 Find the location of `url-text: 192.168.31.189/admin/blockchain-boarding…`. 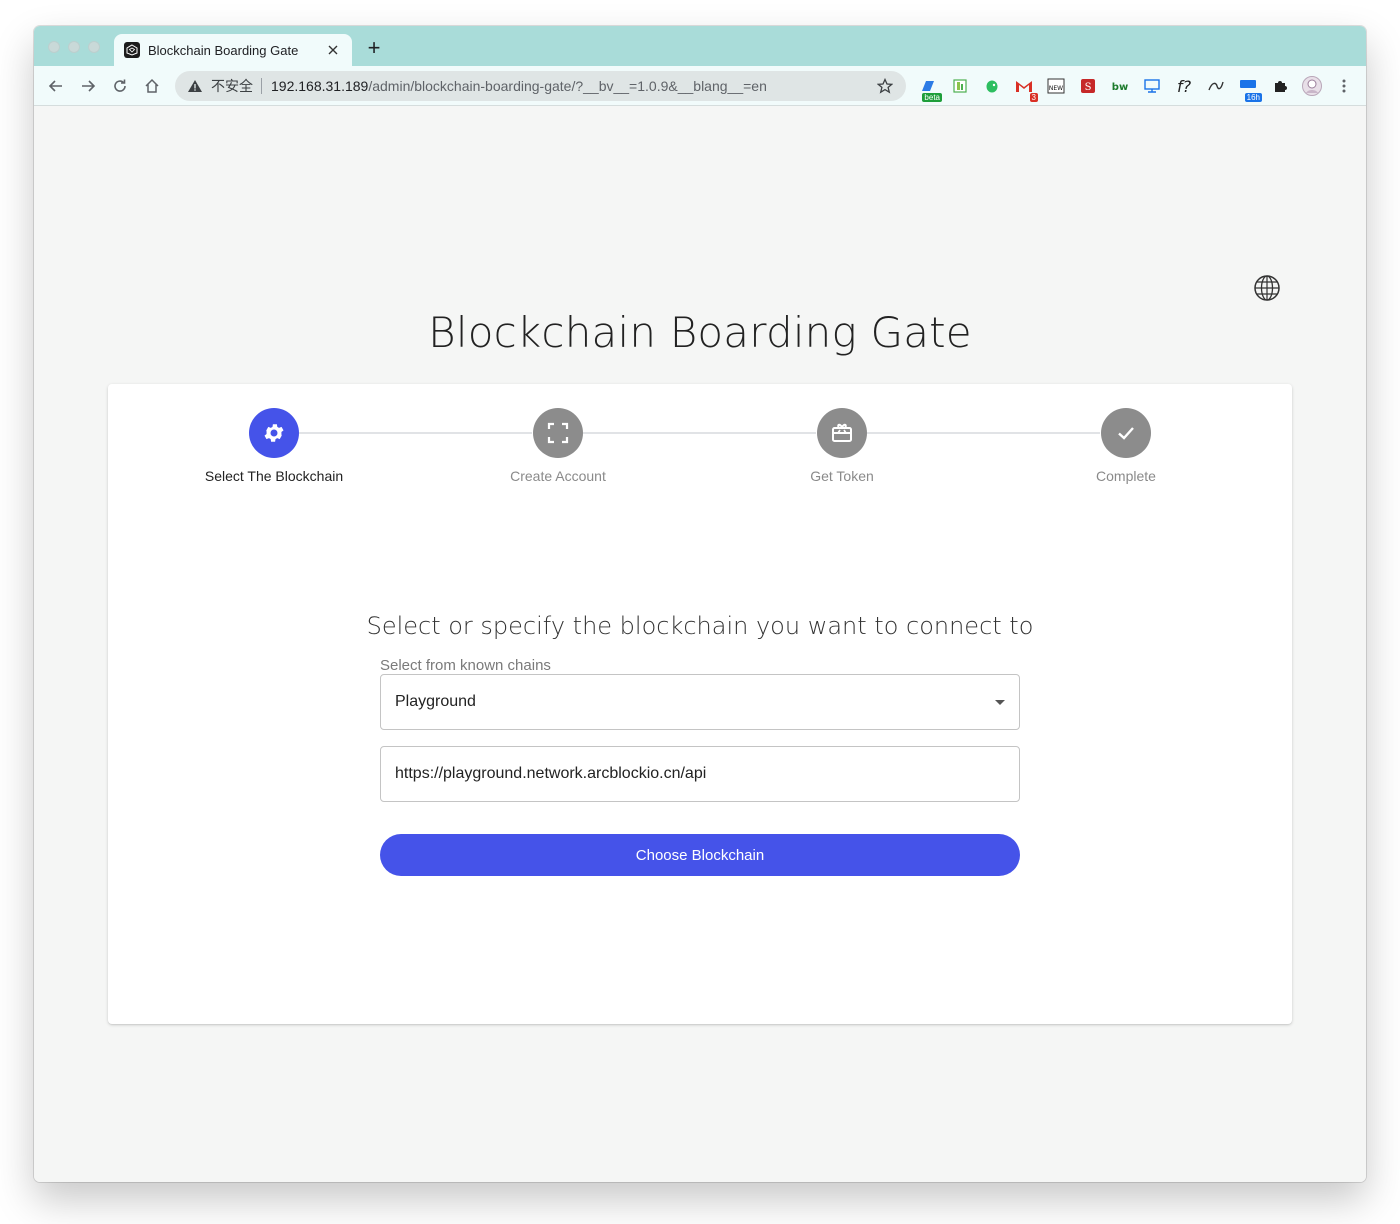

url-text: 192.168.31.189/admin/blockchain-boarding… is located at coordinates (573, 86).